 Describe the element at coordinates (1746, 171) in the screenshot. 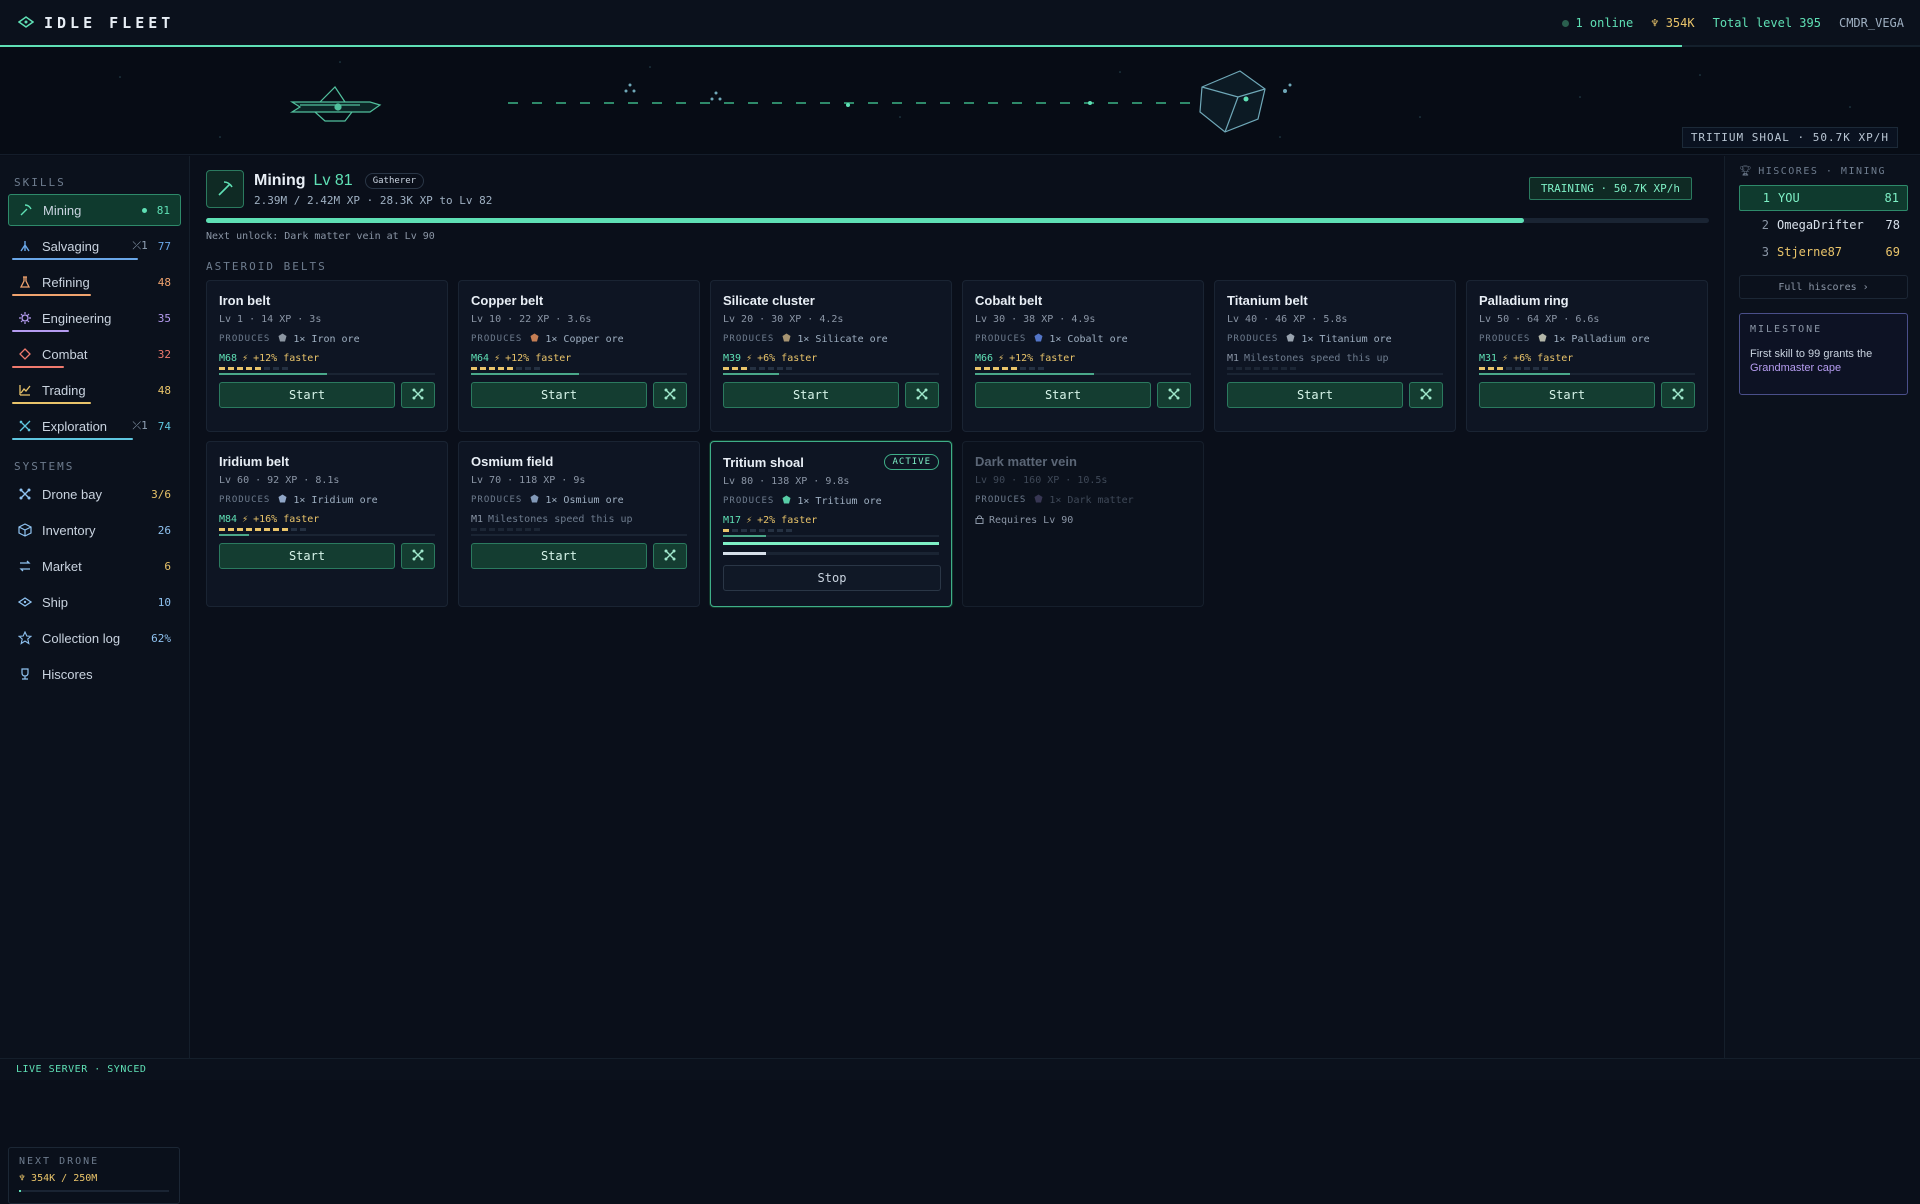

I see `trophy-icon: 🏆︎` at that location.